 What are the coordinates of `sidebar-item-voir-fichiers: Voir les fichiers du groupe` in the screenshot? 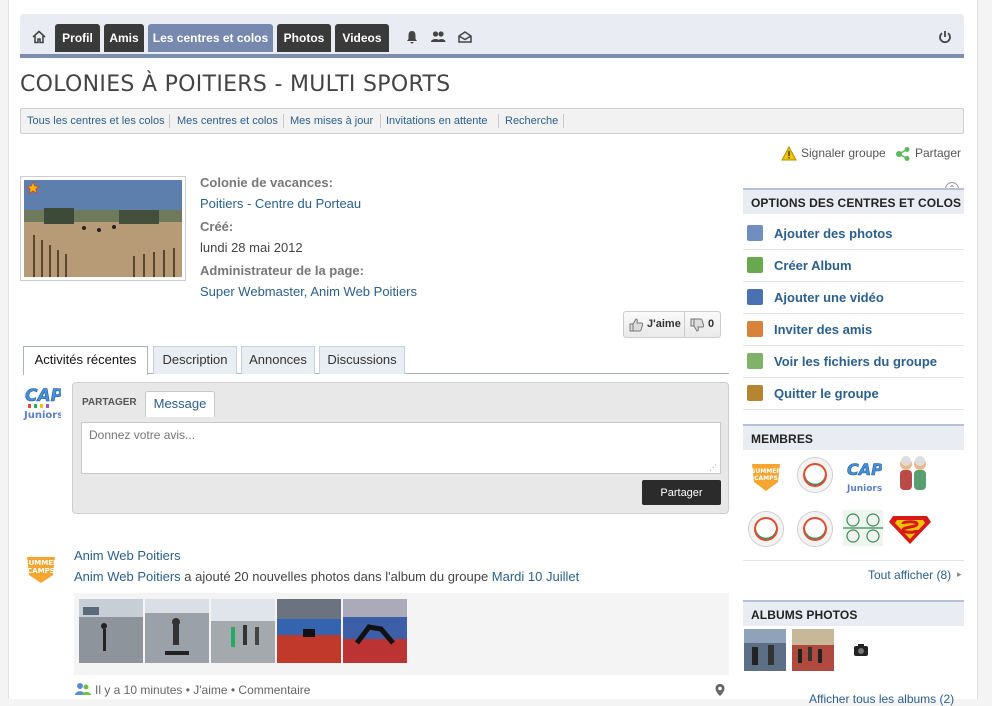 It's located at (853, 362).